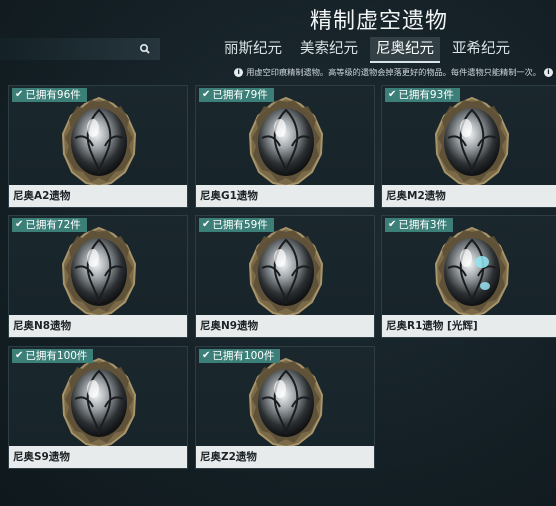 The width and height of the screenshot is (556, 506). I want to click on tab-meso: 美索纪元, so click(329, 49).